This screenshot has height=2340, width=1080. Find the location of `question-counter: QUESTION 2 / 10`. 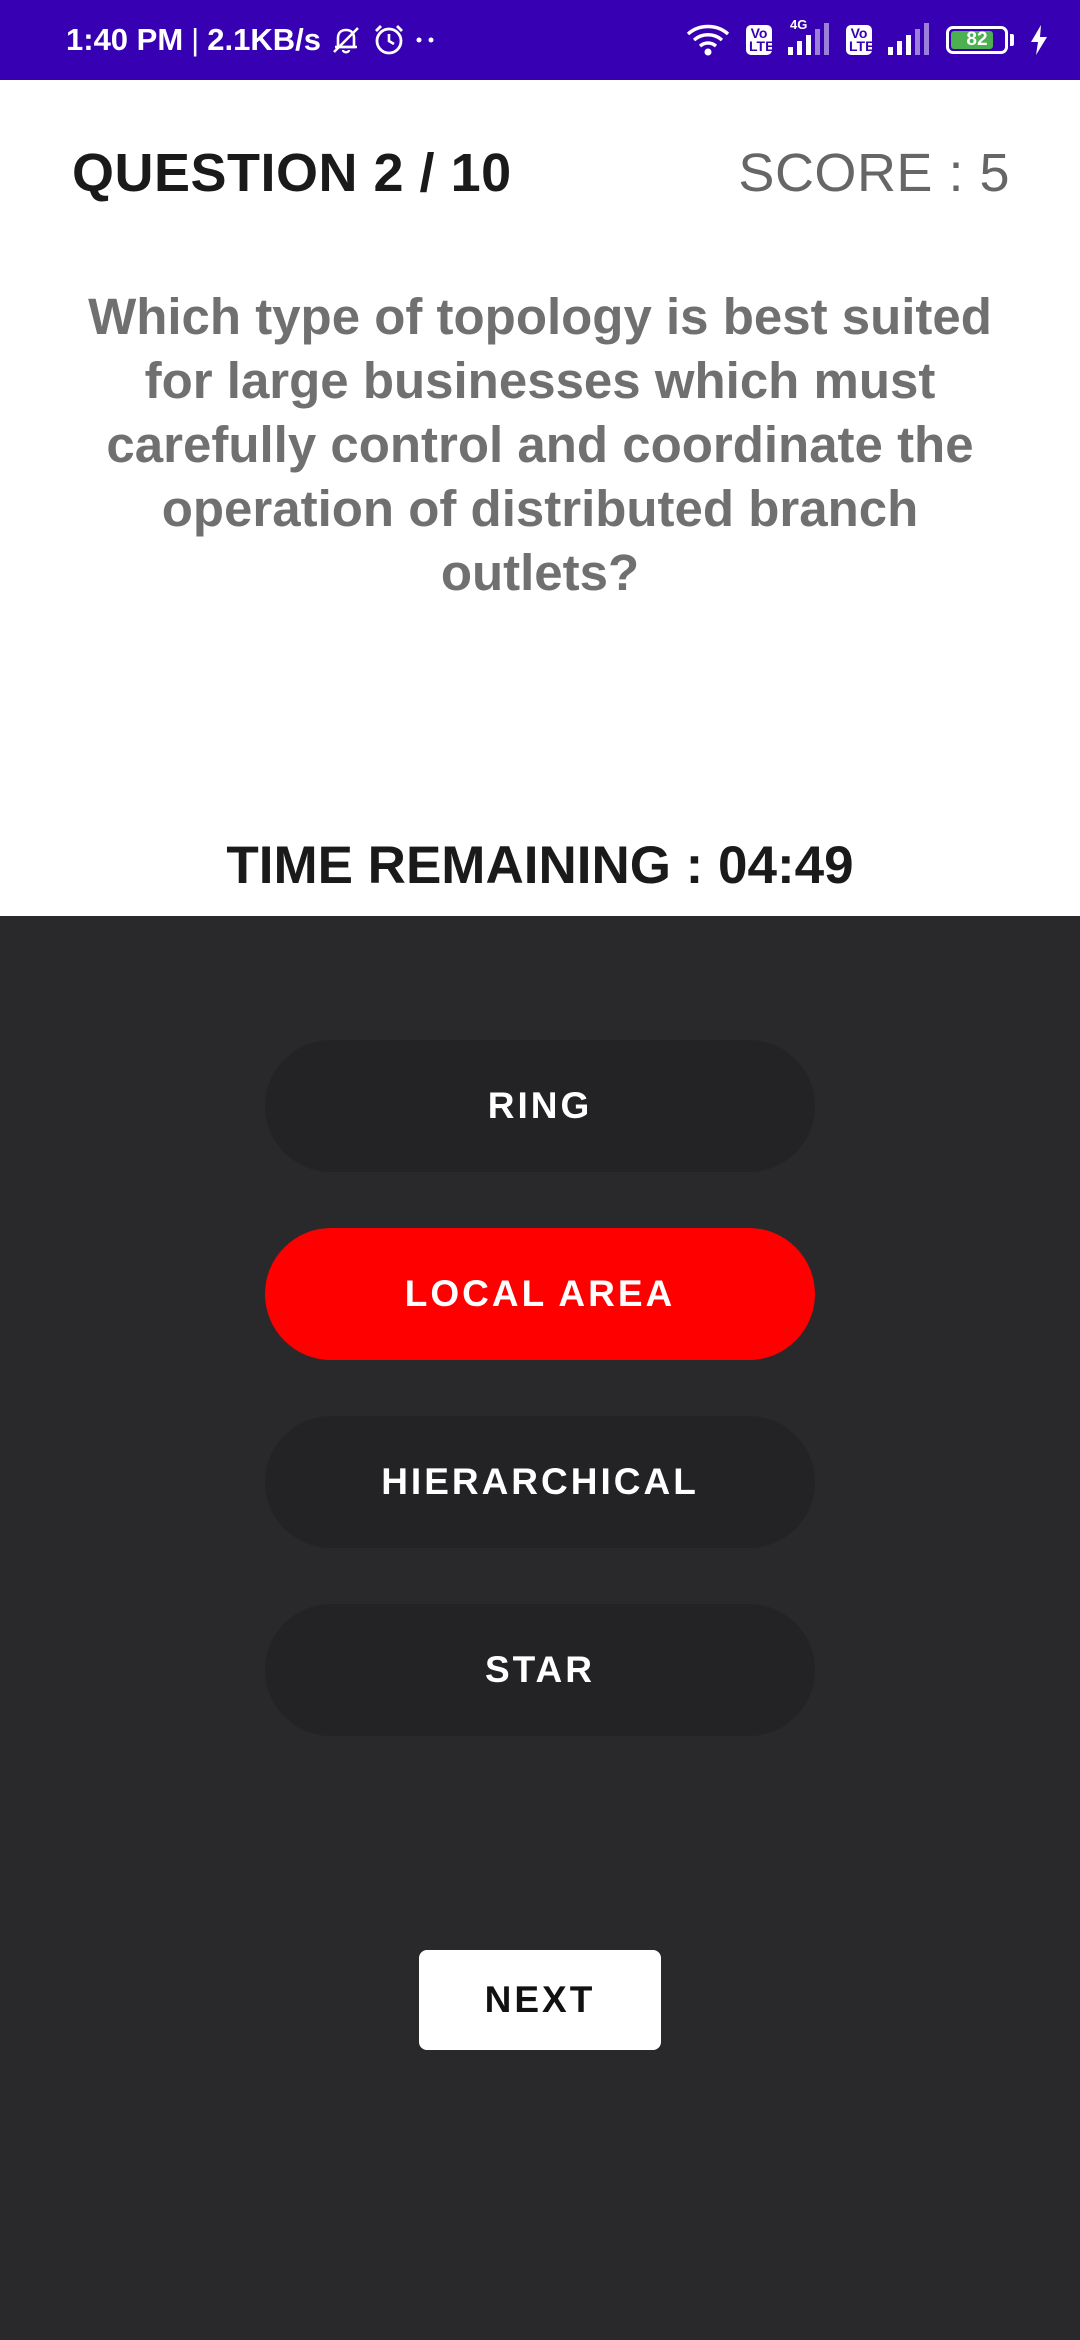

question-counter: QUESTION 2 / 10 is located at coordinates (292, 173).